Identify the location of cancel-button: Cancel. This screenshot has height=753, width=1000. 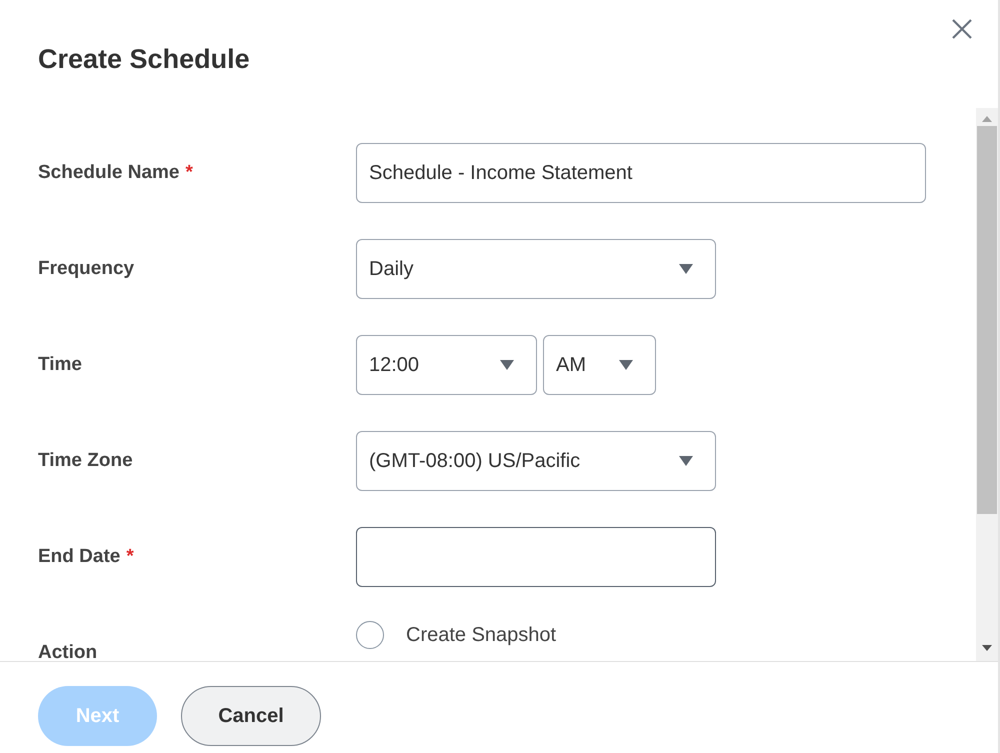
(251, 716).